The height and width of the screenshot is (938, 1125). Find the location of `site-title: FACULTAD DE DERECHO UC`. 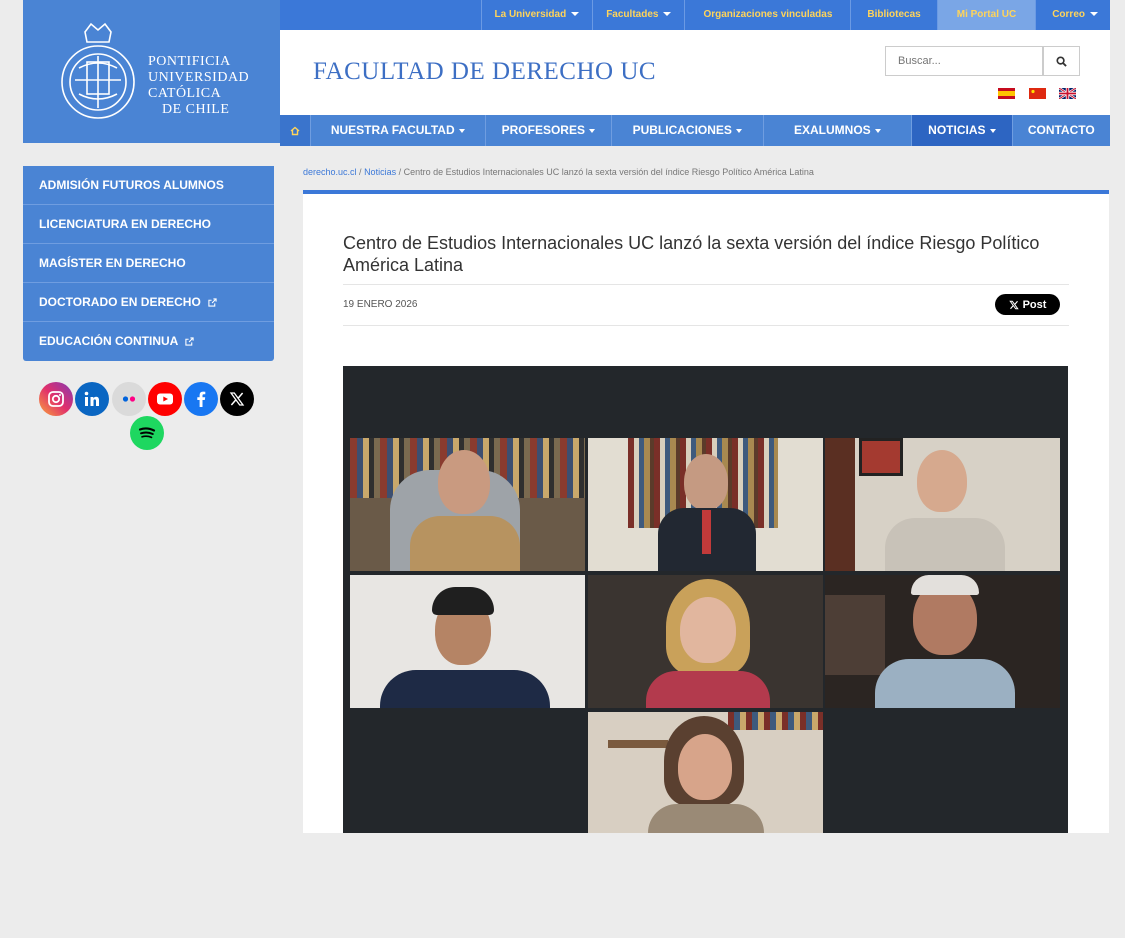

site-title: FACULTAD DE DERECHO UC is located at coordinates (484, 72).